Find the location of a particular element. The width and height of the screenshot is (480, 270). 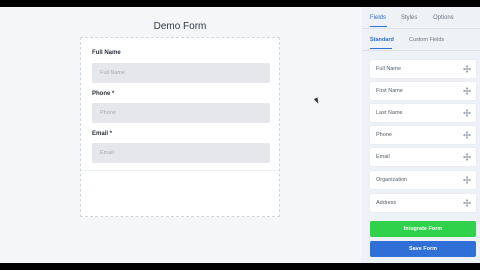

subtab-standard: Standard is located at coordinates (382, 40).